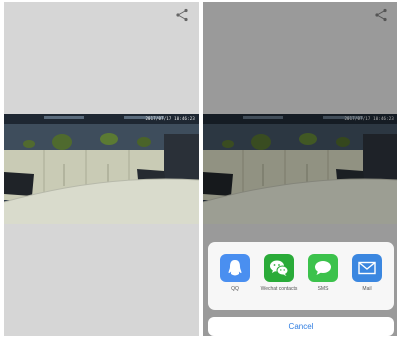  Describe the element at coordinates (279, 289) in the screenshot. I see `app-label: Wechat contacts` at that location.